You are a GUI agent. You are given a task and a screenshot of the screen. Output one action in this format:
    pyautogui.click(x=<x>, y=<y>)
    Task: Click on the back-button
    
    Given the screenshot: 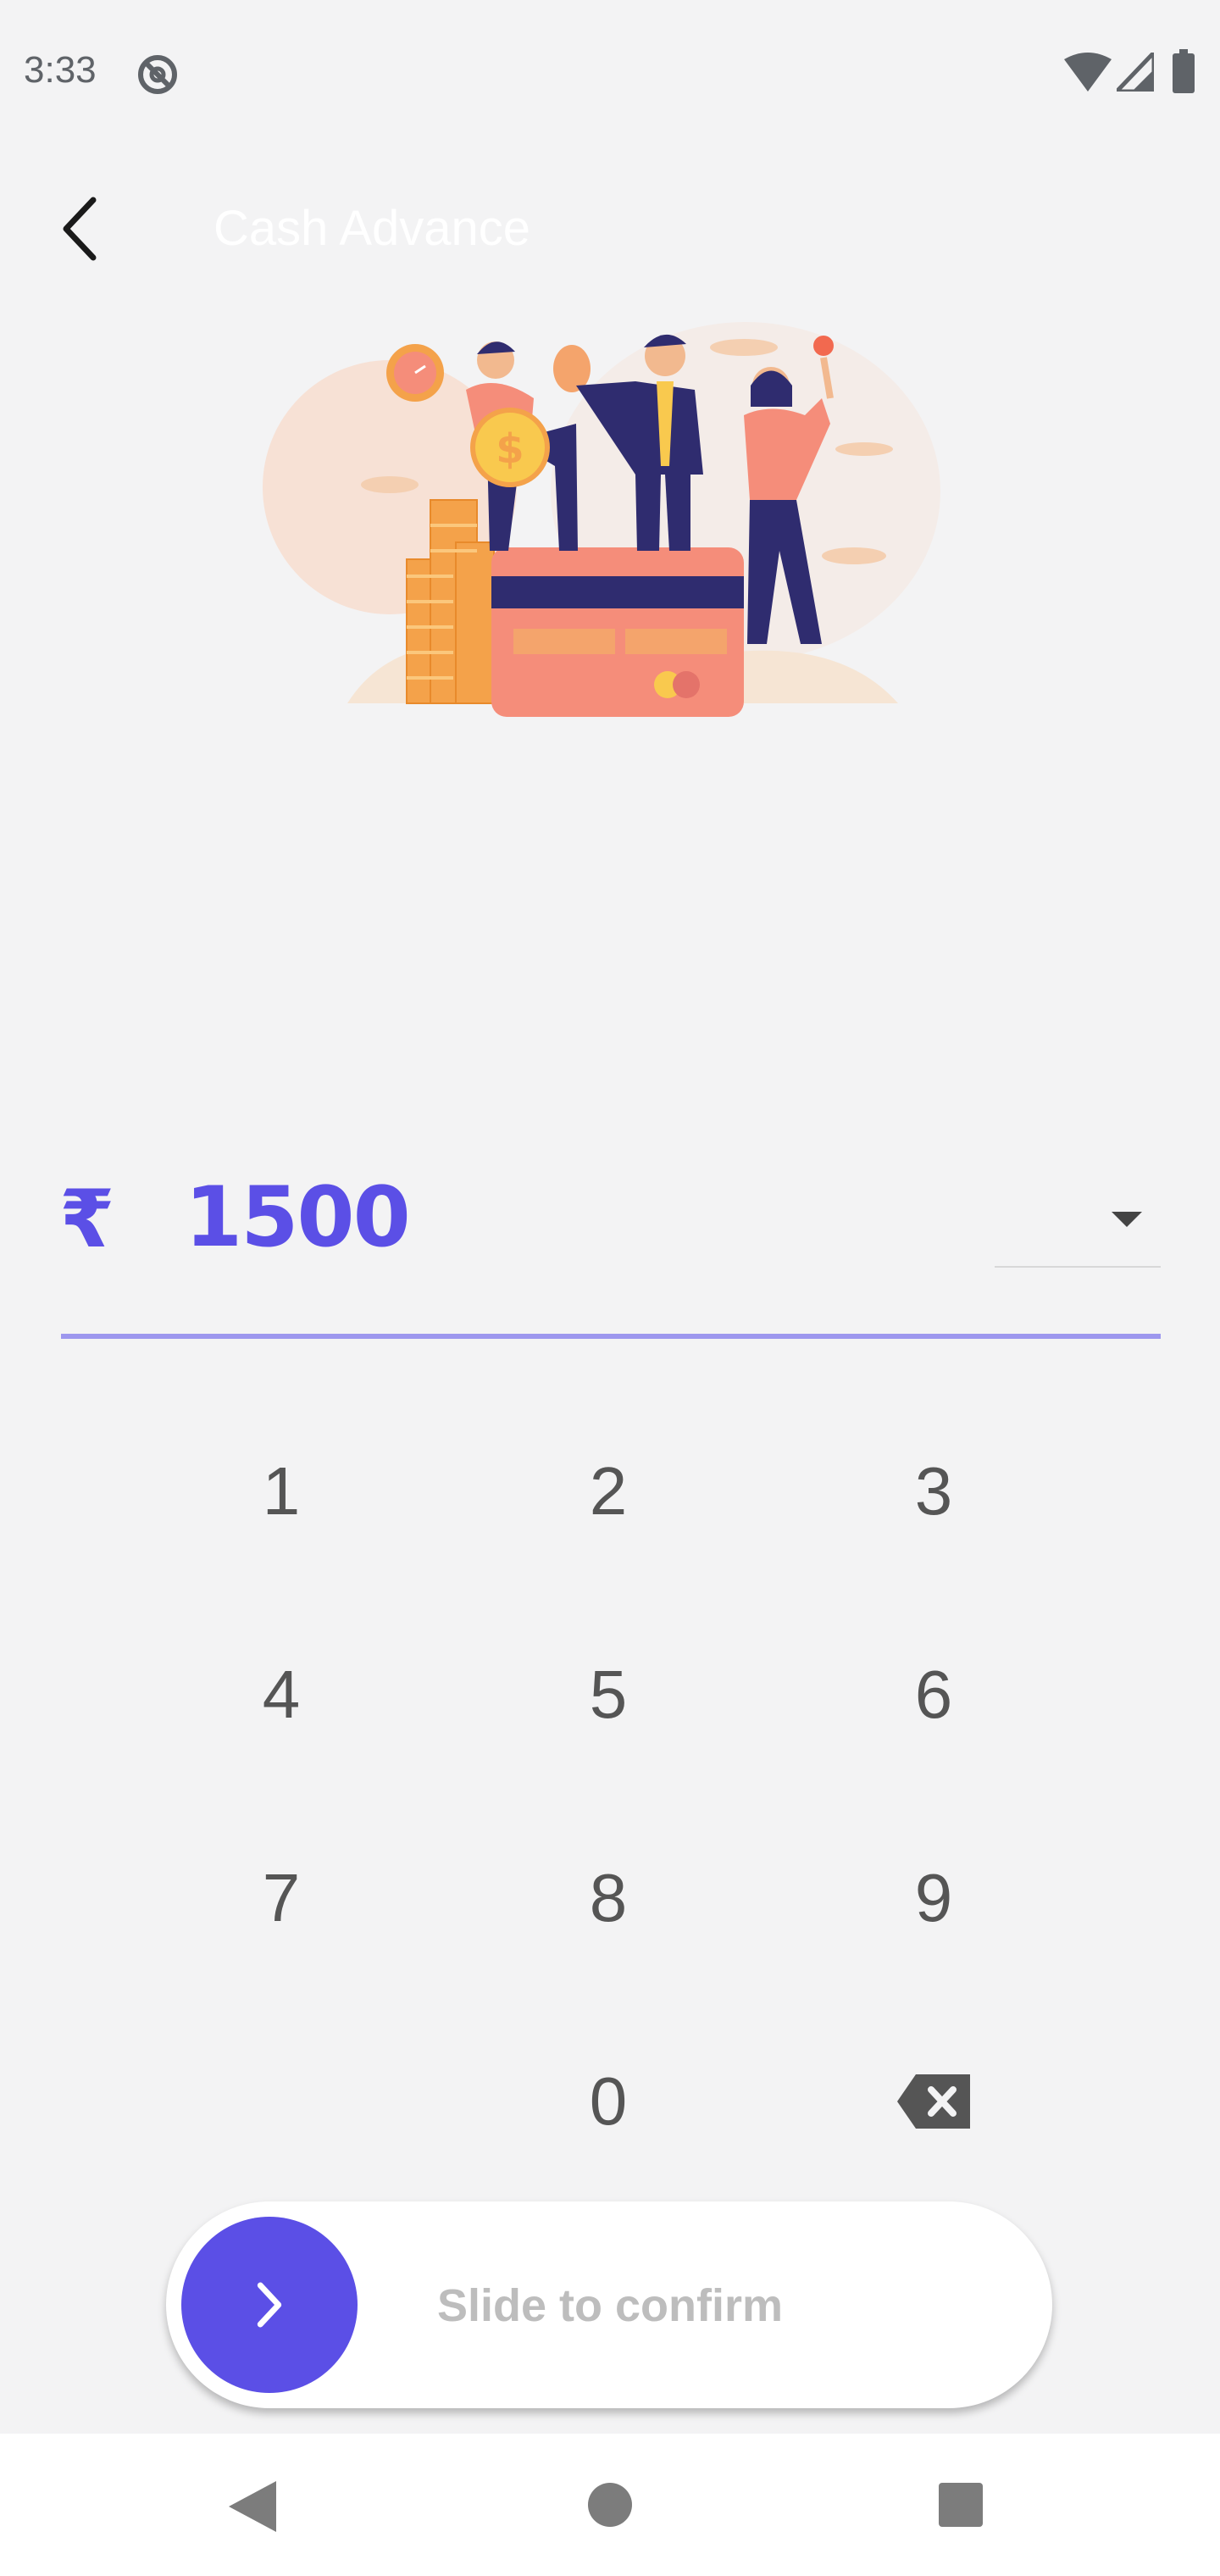 What is the action you would take?
    pyautogui.click(x=83, y=228)
    